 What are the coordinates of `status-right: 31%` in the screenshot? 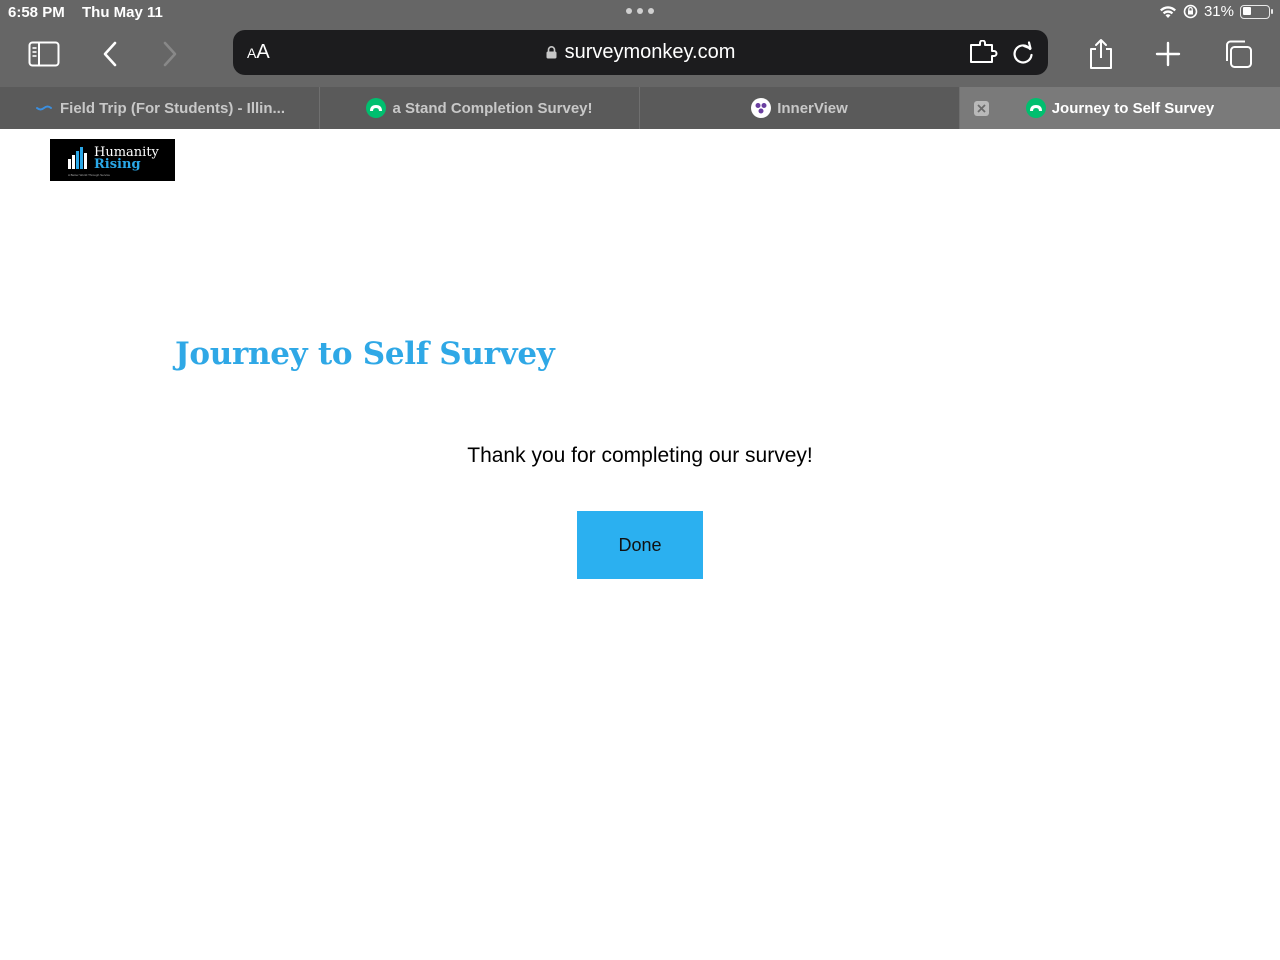 It's located at (1216, 11).